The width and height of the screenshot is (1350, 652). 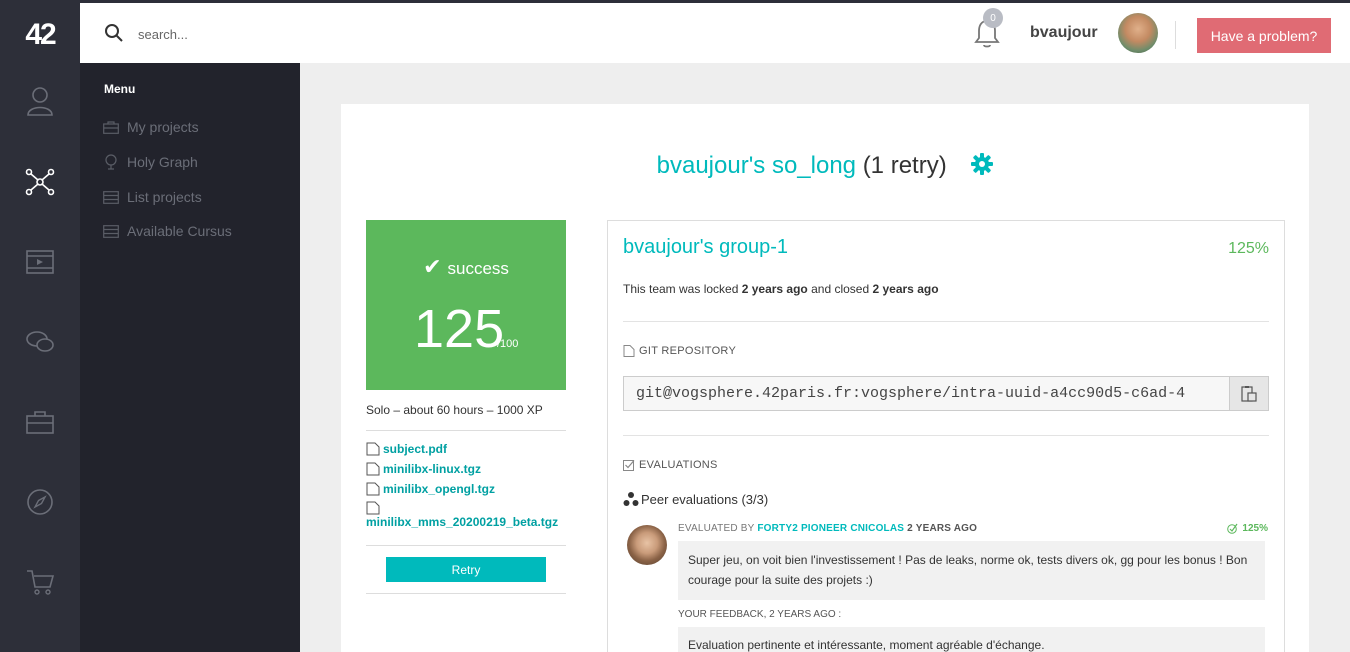 What do you see at coordinates (1232, 528) in the screenshot?
I see `check-circle-icon` at bounding box center [1232, 528].